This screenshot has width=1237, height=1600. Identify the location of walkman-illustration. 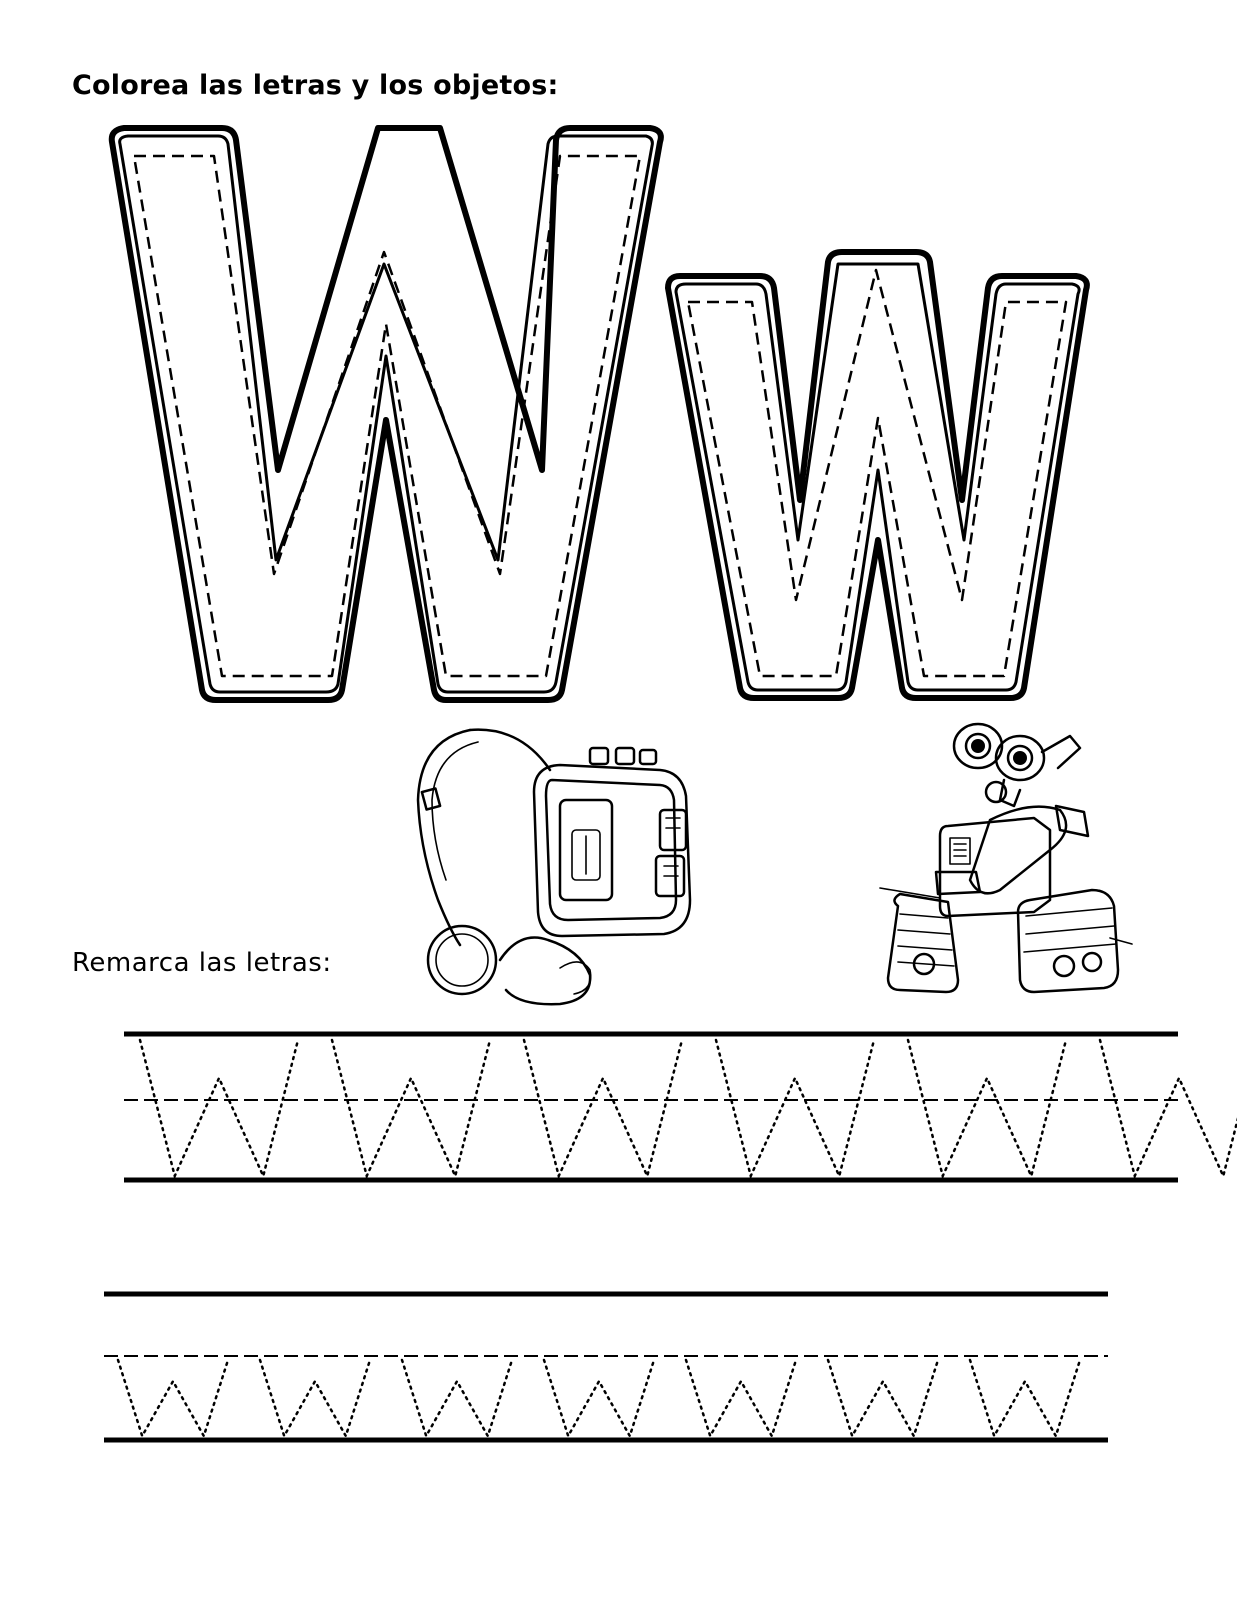
(554, 867).